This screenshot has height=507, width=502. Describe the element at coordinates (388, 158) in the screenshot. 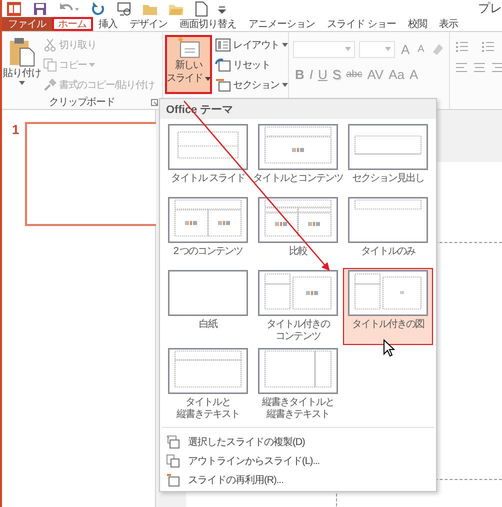

I see `layout-option: セクション見出し` at that location.